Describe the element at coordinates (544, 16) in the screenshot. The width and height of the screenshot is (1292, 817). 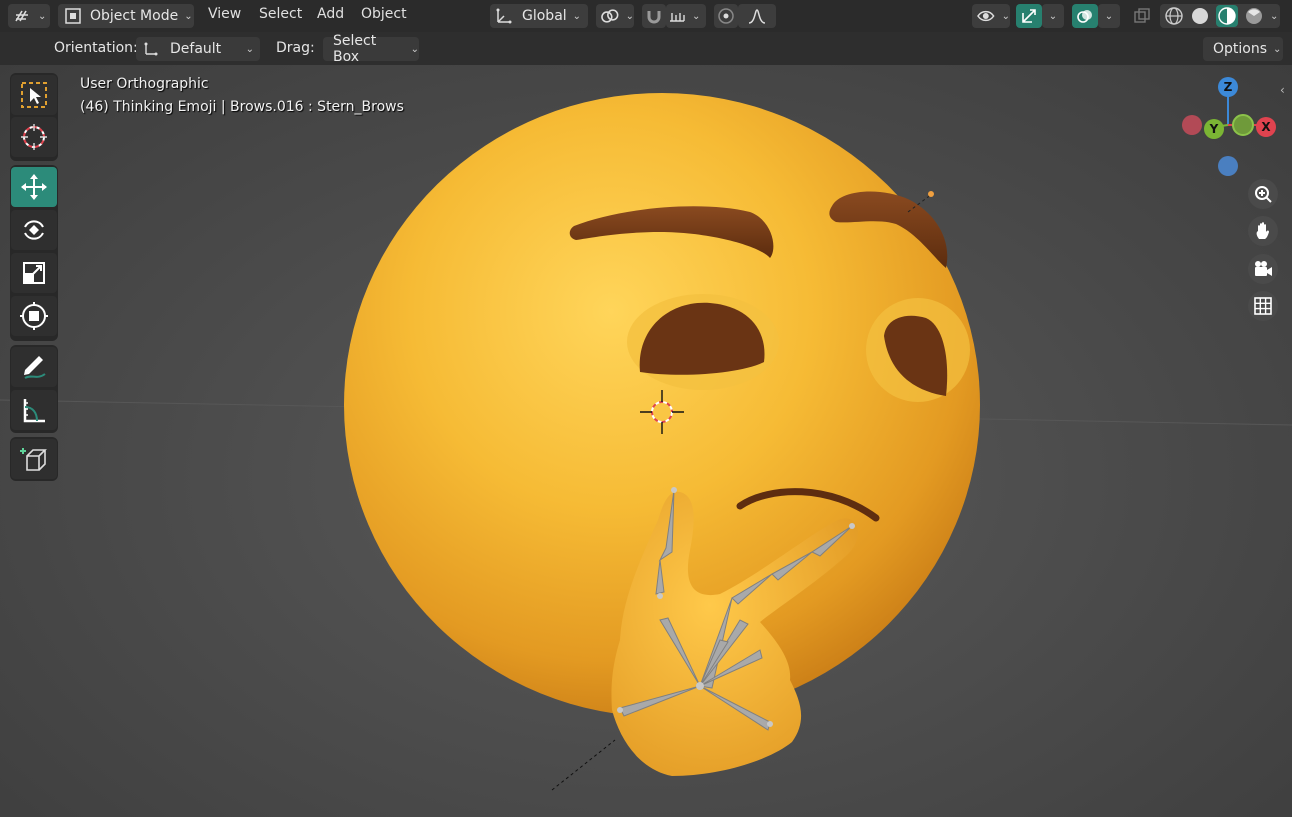
I see `transform-orientation-label: Global` at that location.